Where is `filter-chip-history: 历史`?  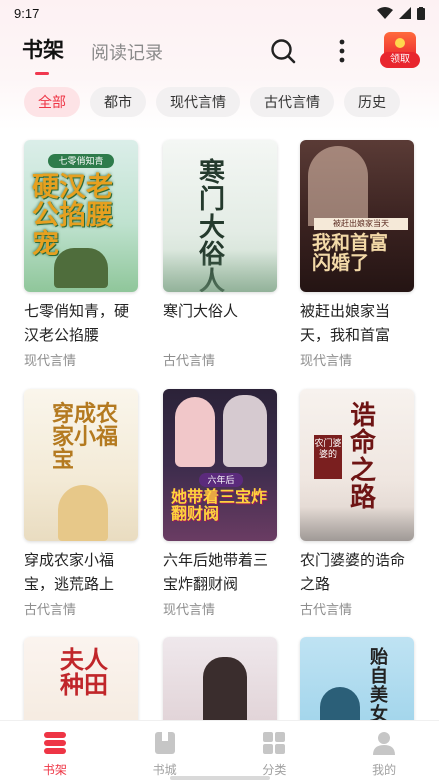 filter-chip-history: 历史 is located at coordinates (372, 102).